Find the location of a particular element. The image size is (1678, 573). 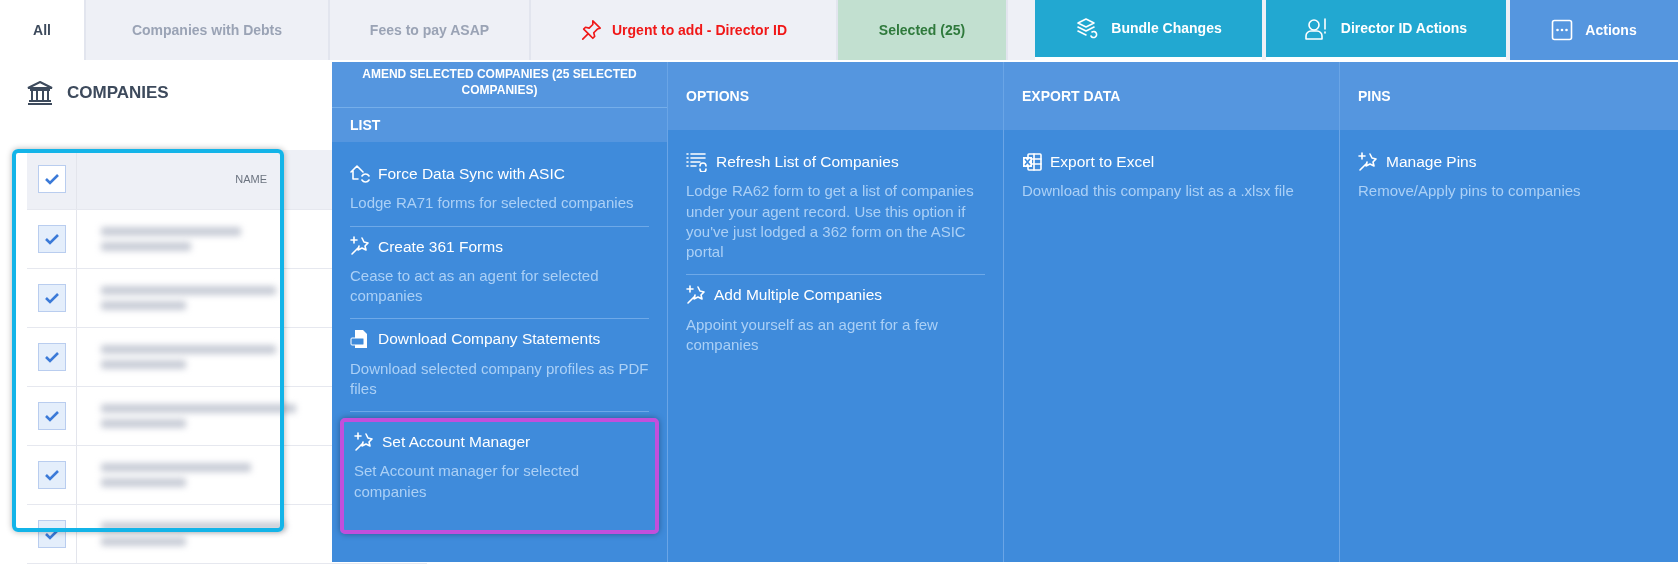

menu-heading: PINS is located at coordinates (1509, 96).